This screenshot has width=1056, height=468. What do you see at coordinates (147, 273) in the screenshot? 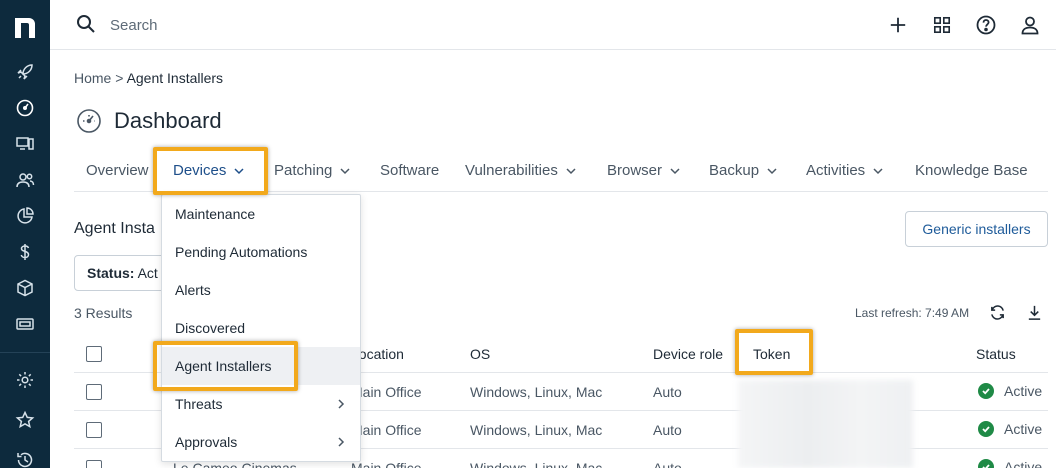
I see `filter-value: Act` at bounding box center [147, 273].